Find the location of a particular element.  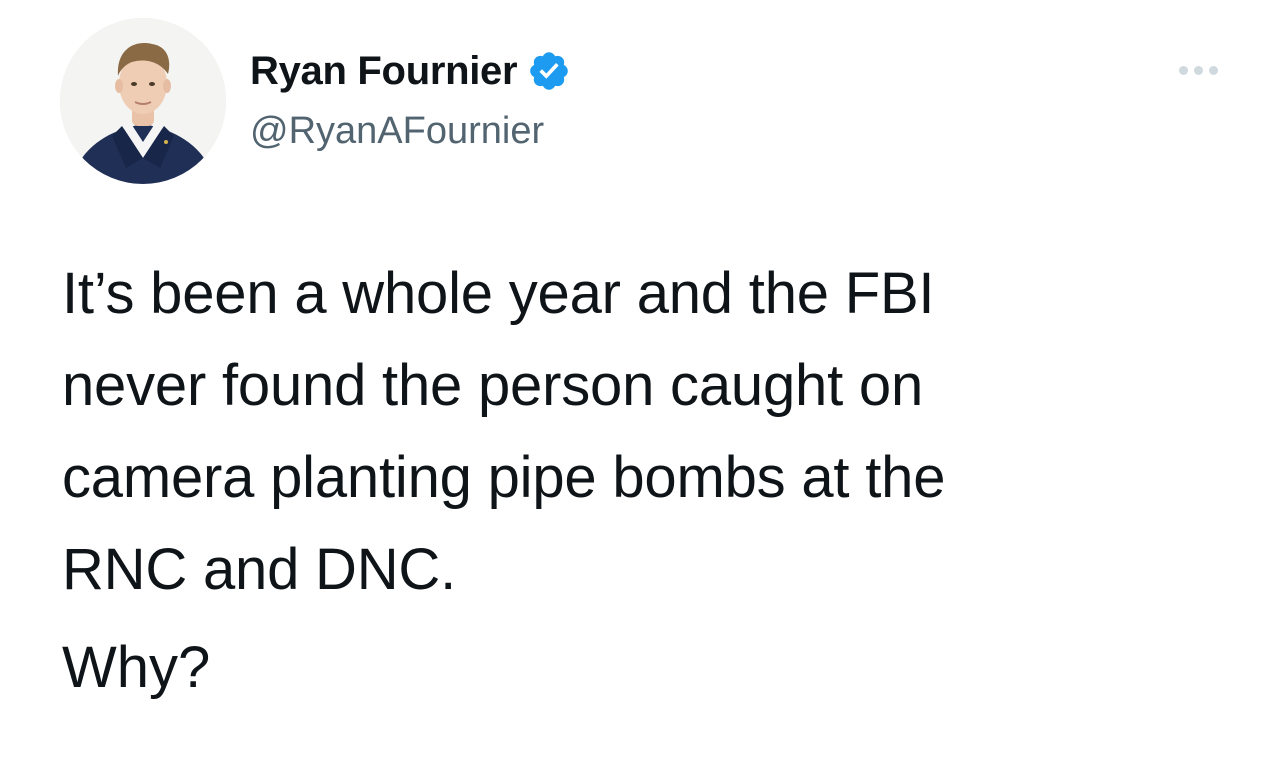

author-avatar is located at coordinates (143, 101).